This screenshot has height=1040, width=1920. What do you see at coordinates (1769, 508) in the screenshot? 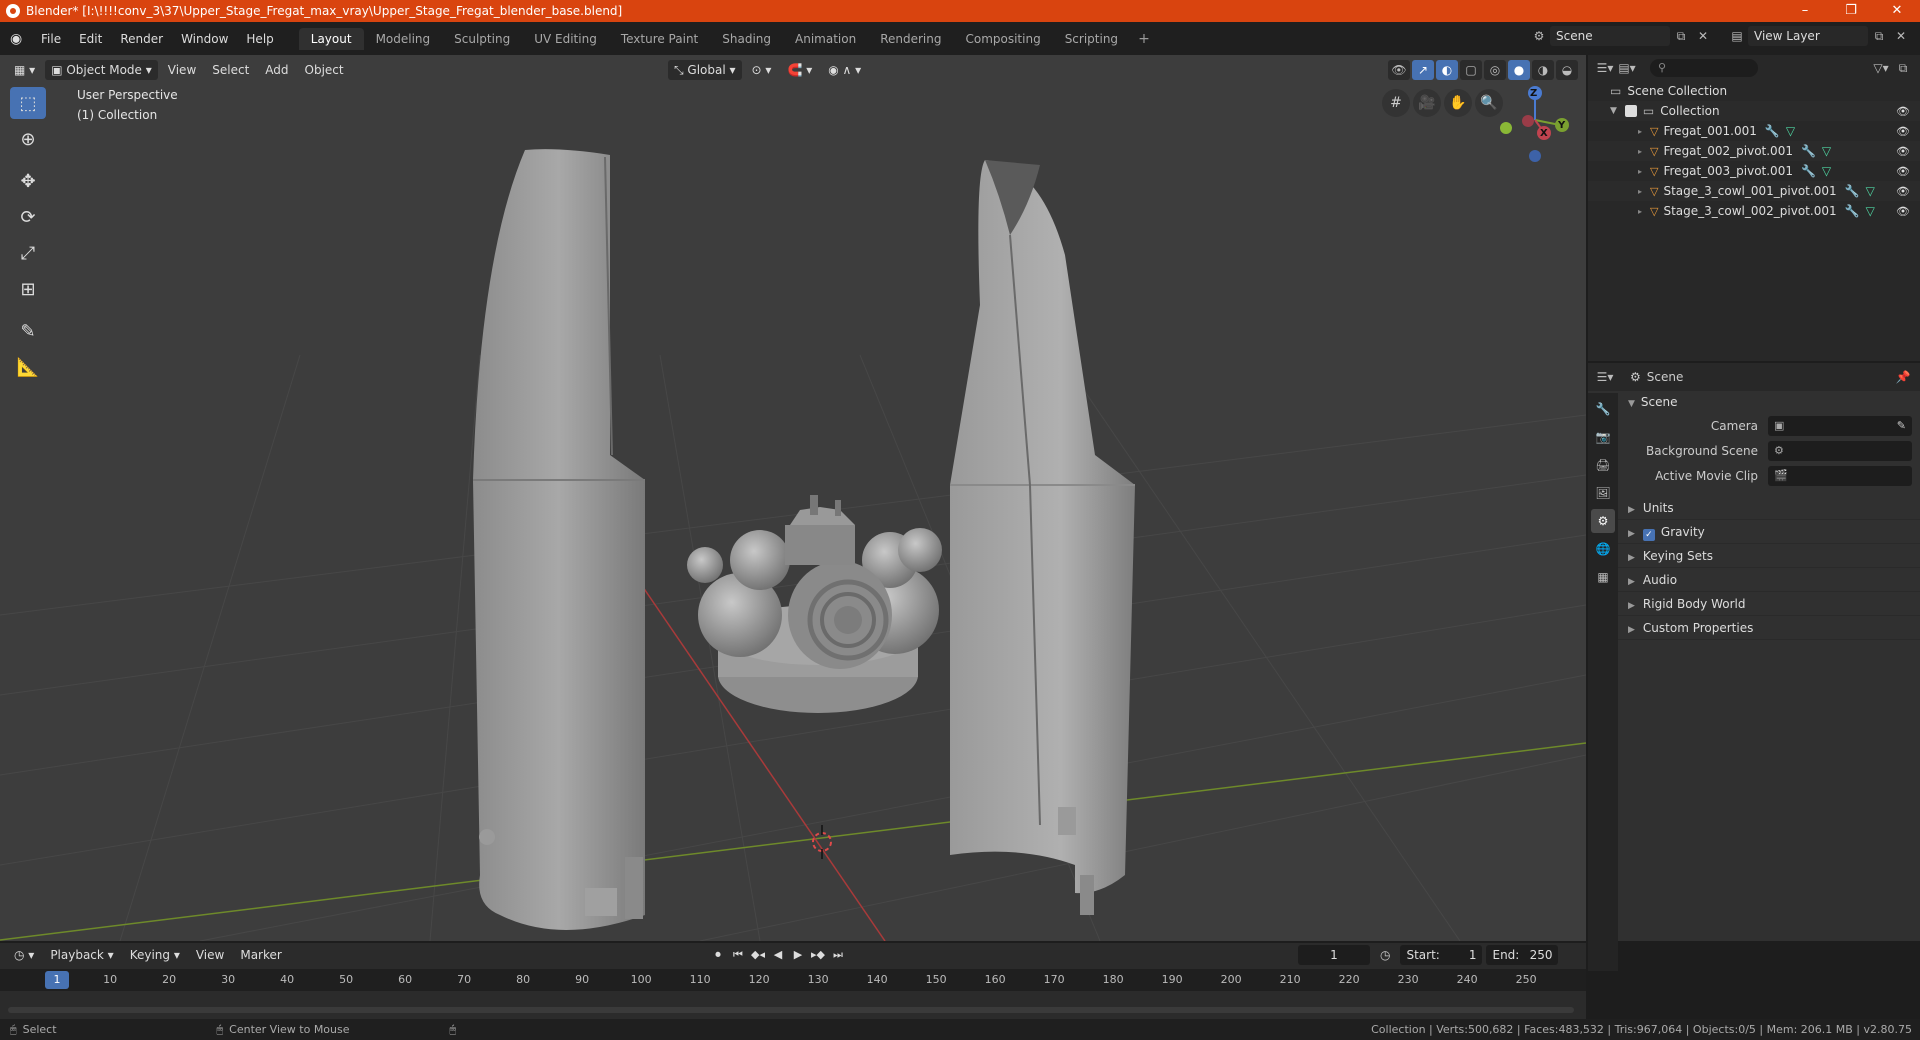
I see `units-panel: ▶ Units` at bounding box center [1769, 508].